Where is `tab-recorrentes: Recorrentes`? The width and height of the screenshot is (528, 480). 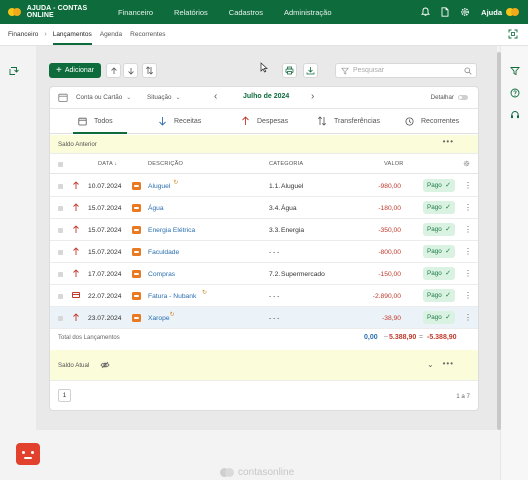
tab-recorrentes: Recorrentes is located at coordinates (147, 34).